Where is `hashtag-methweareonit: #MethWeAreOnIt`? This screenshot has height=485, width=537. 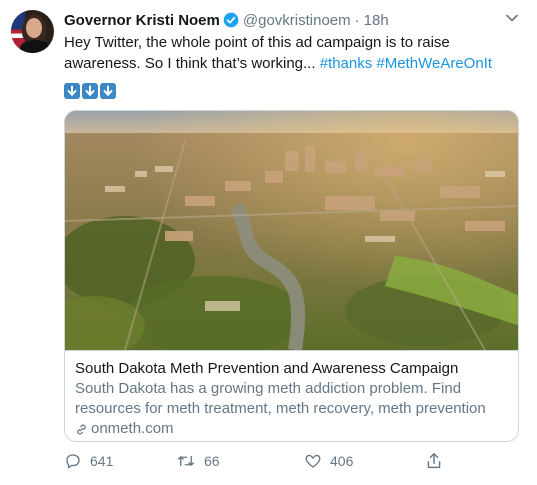 hashtag-methweareonit: #MethWeAreOnIt is located at coordinates (434, 63).